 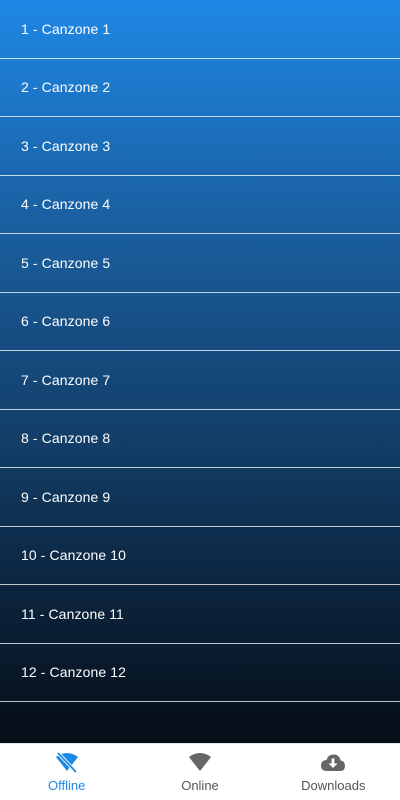 What do you see at coordinates (74, 555) in the screenshot?
I see `song-title: 10 - Canzone 10` at bounding box center [74, 555].